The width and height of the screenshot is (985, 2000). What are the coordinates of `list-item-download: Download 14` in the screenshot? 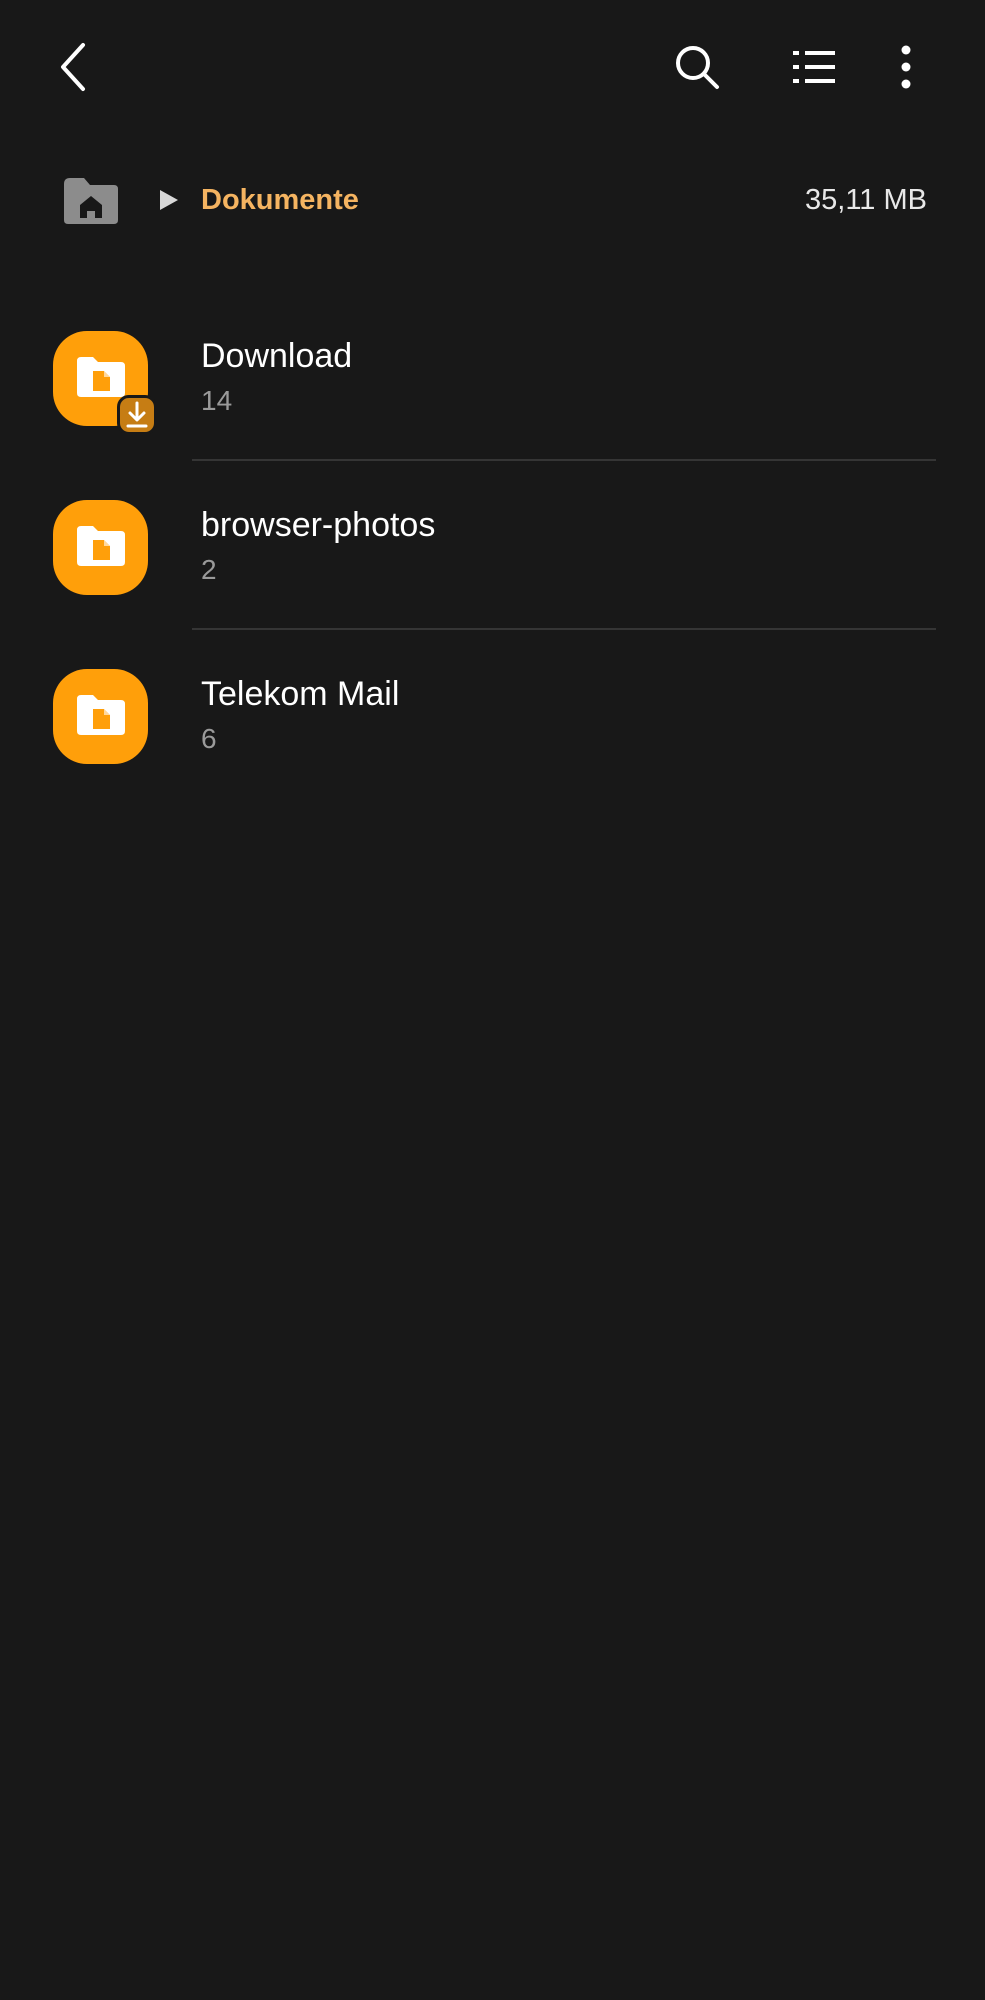 It's located at (492, 376).